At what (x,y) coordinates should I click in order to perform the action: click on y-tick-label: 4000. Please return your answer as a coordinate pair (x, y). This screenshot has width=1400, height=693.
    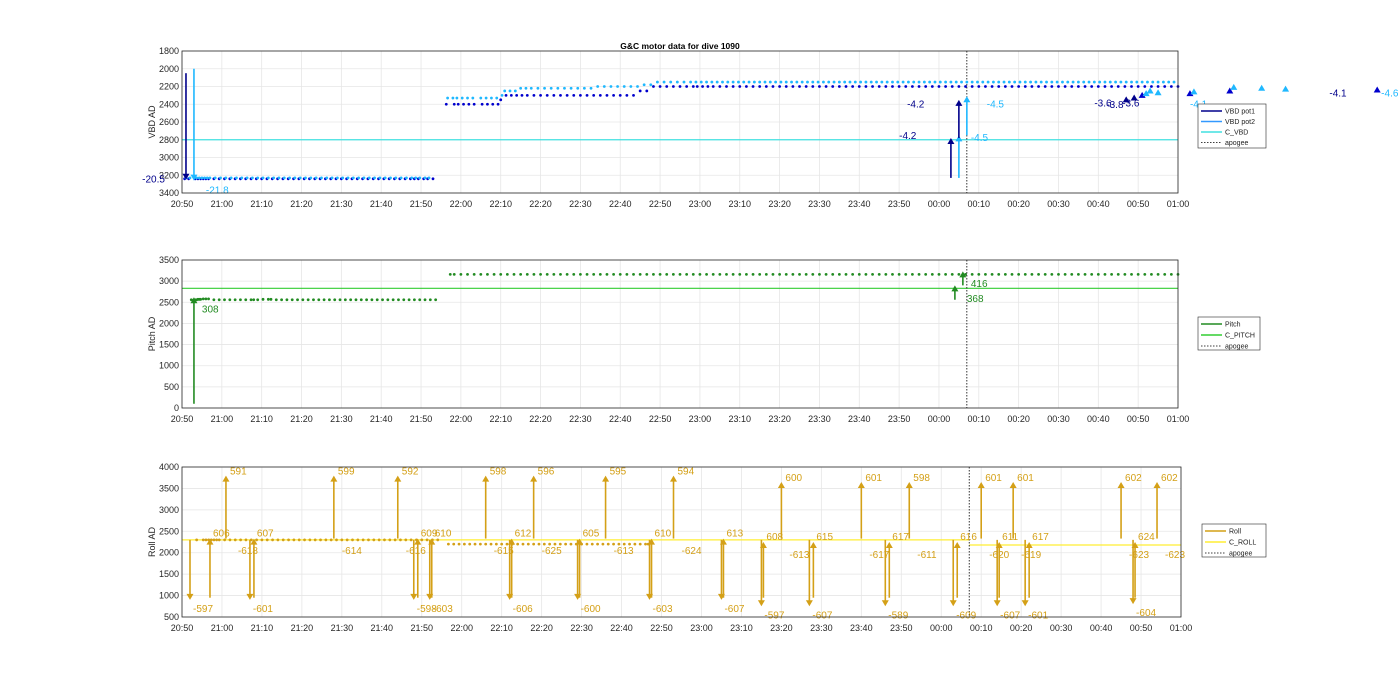
    Looking at the image, I should click on (169, 467).